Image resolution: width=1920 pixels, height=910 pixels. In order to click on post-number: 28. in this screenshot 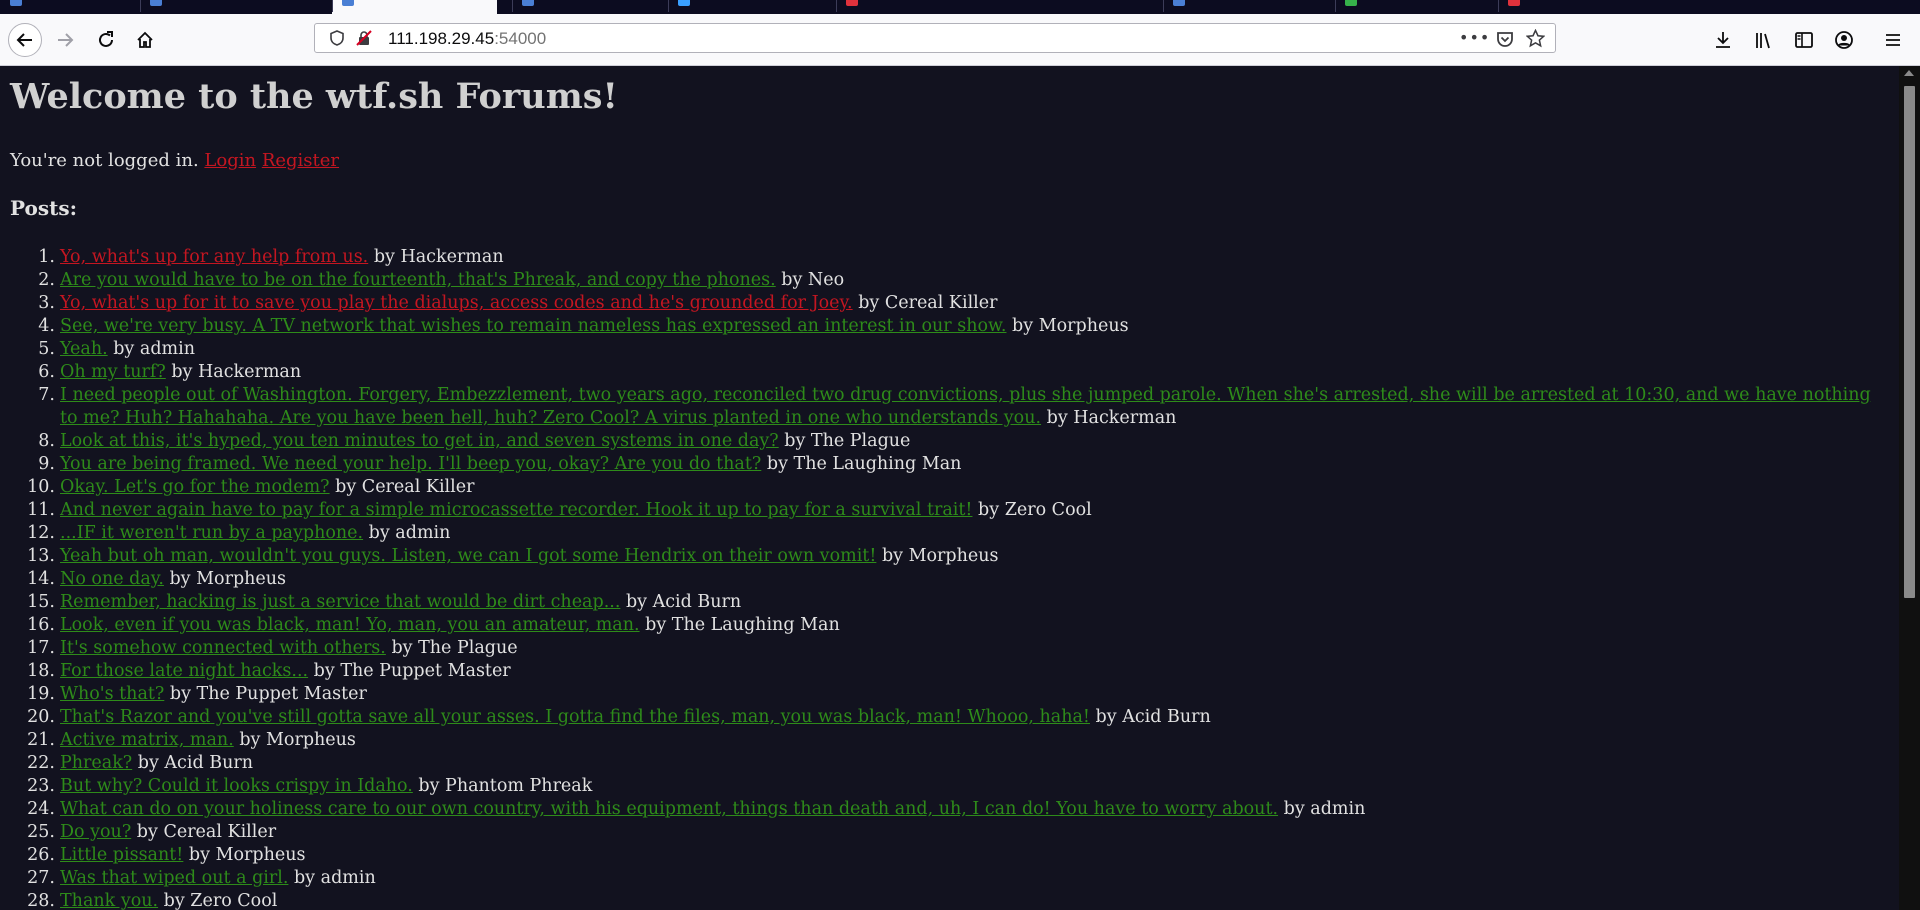, I will do `click(41, 900)`.